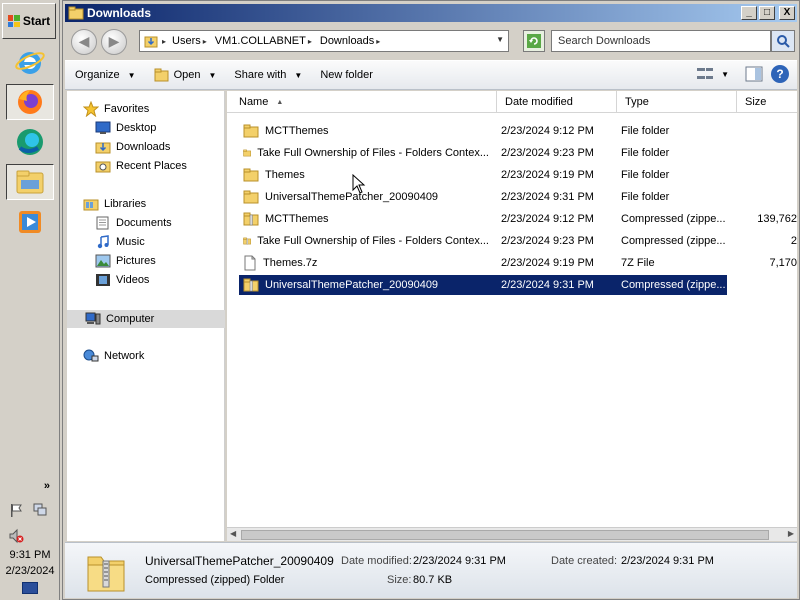 The width and height of the screenshot is (800, 600). I want to click on show-desktop-button, so click(30, 588).